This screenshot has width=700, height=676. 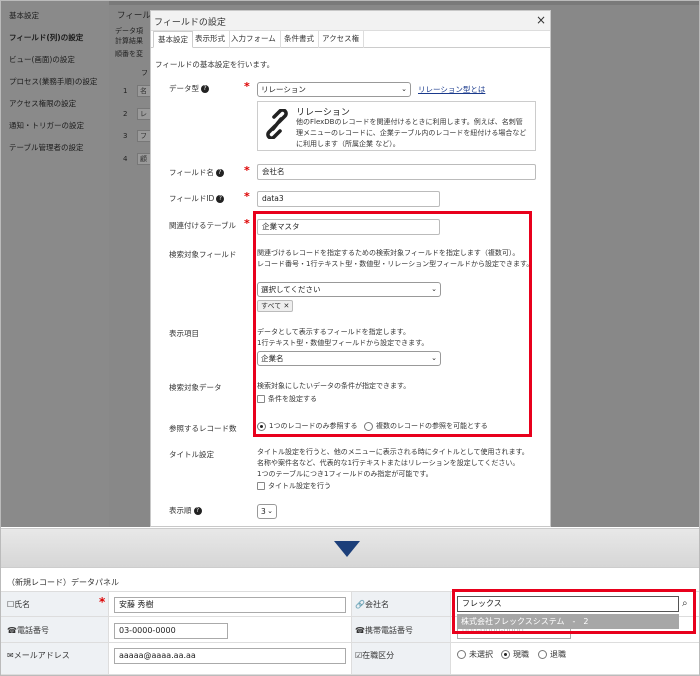 What do you see at coordinates (395, 264) in the screenshot?
I see `search-field-desc: レコード番号・1行テキスト型・数値型・リレーション型フィールドから設定できます。` at bounding box center [395, 264].